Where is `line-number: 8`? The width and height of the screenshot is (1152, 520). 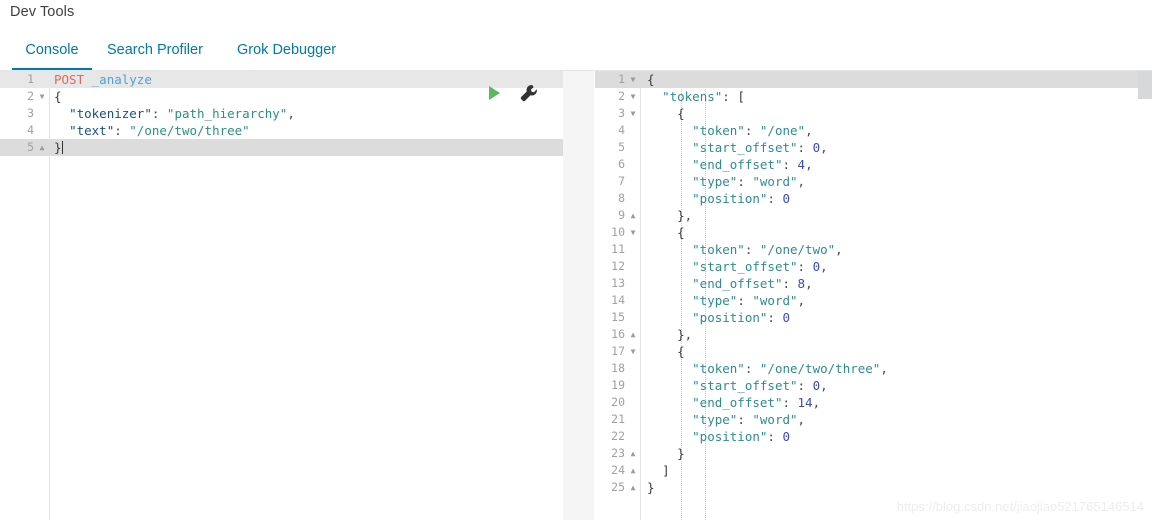
line-number: 8 is located at coordinates (621, 198).